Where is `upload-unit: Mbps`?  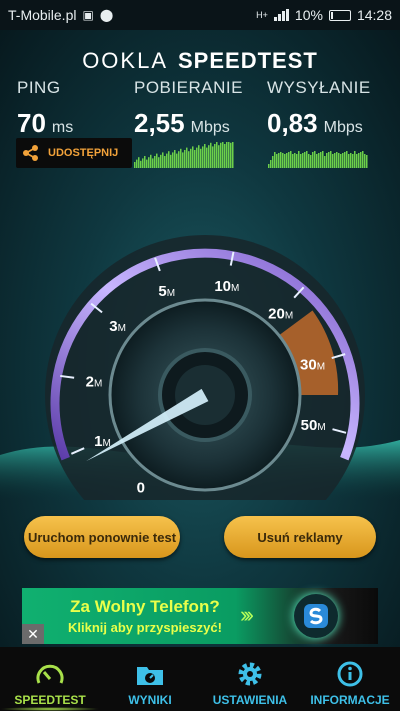 upload-unit: Mbps is located at coordinates (343, 127).